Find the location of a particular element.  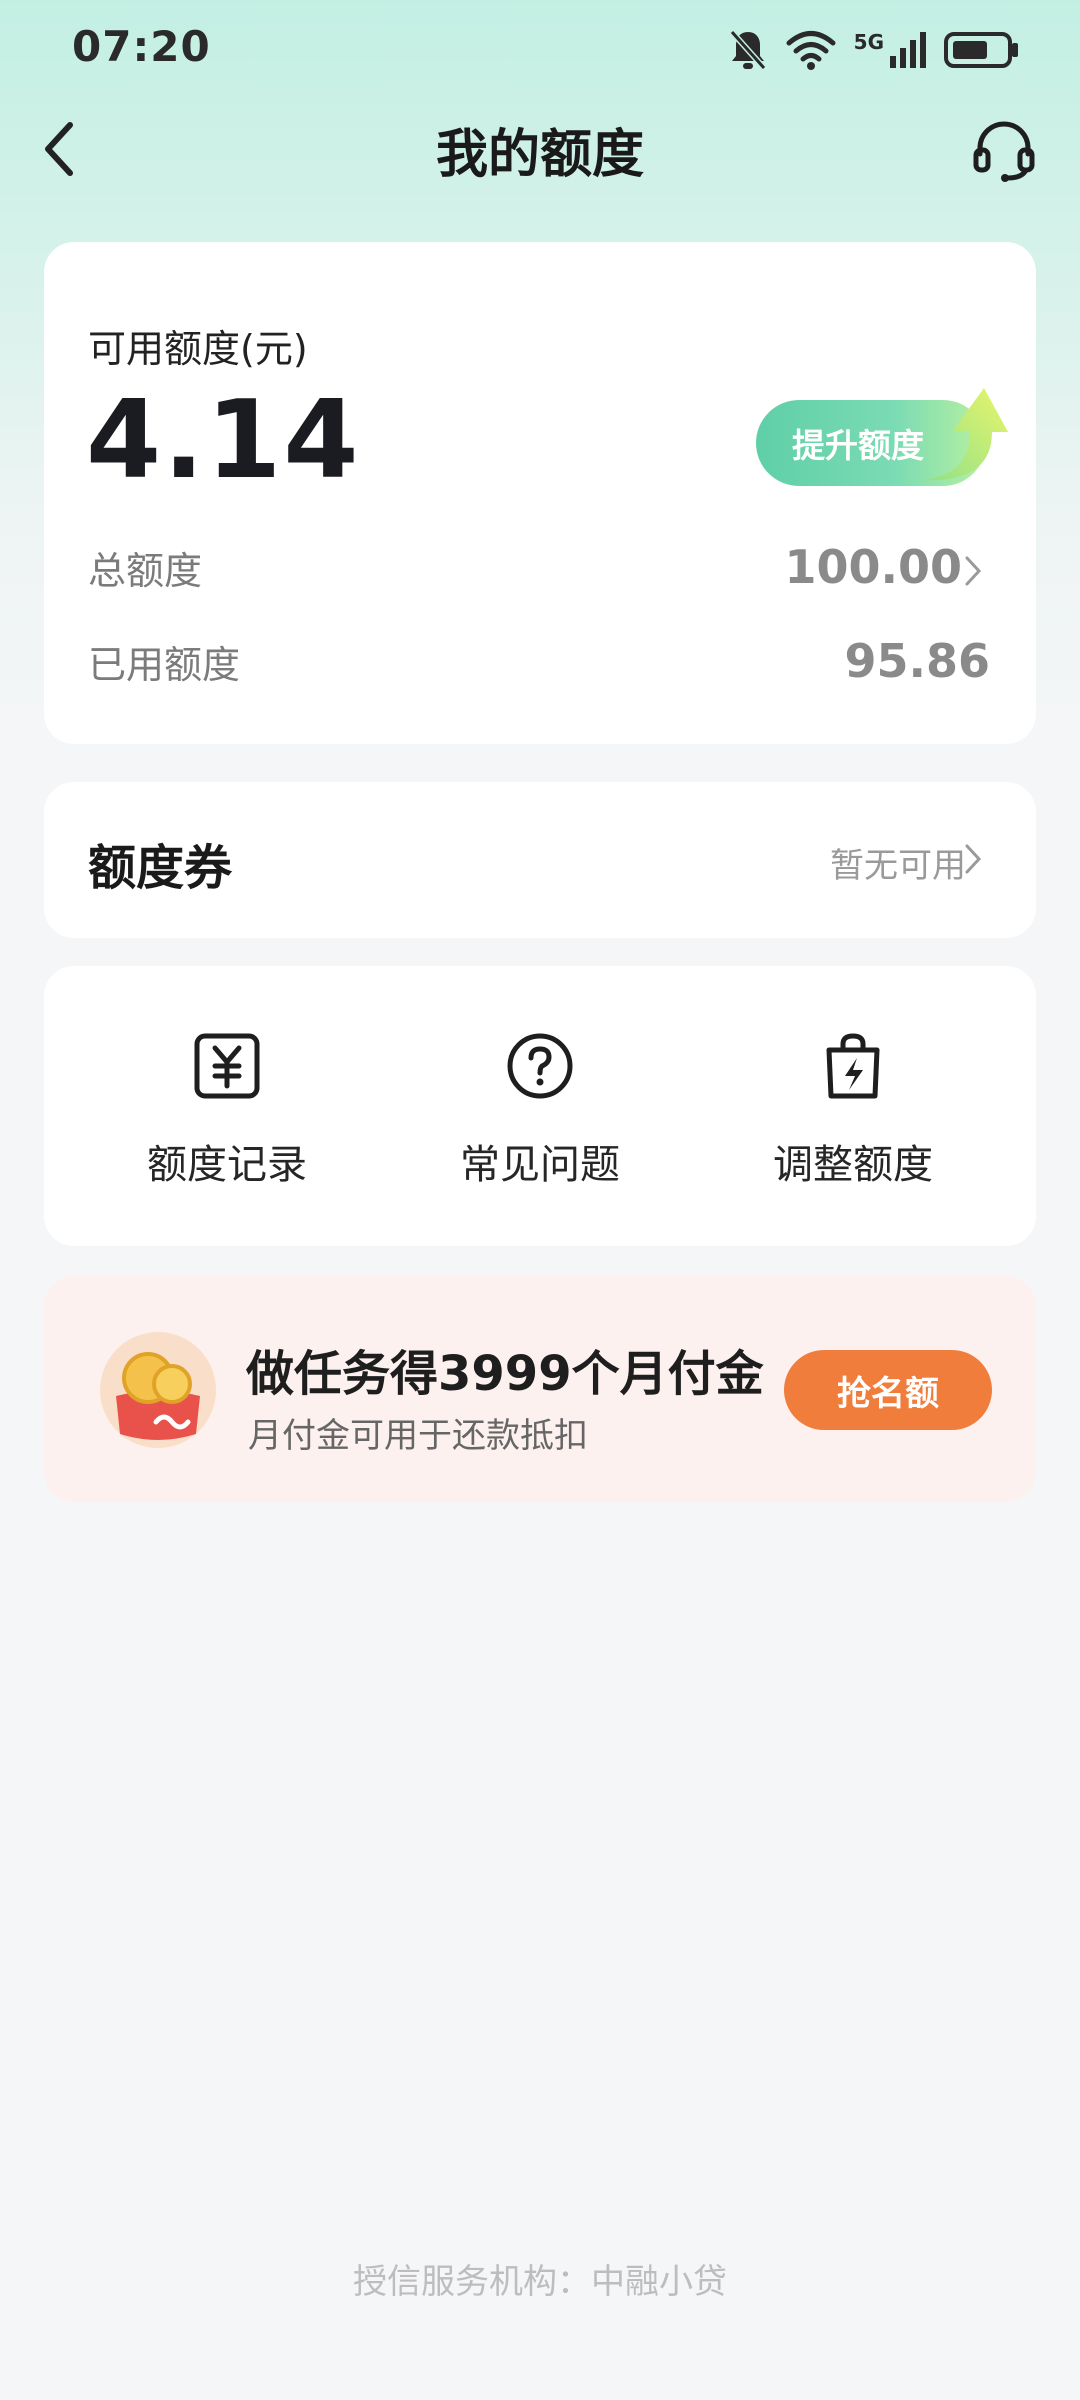

shortcut-label: 调整额度 is located at coordinates (853, 1165).